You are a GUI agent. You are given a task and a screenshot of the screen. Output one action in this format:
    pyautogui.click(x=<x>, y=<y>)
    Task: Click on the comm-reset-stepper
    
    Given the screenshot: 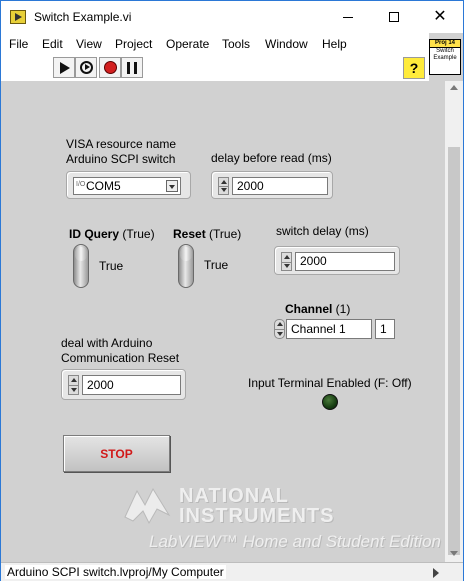 What is the action you would take?
    pyautogui.click(x=73, y=385)
    